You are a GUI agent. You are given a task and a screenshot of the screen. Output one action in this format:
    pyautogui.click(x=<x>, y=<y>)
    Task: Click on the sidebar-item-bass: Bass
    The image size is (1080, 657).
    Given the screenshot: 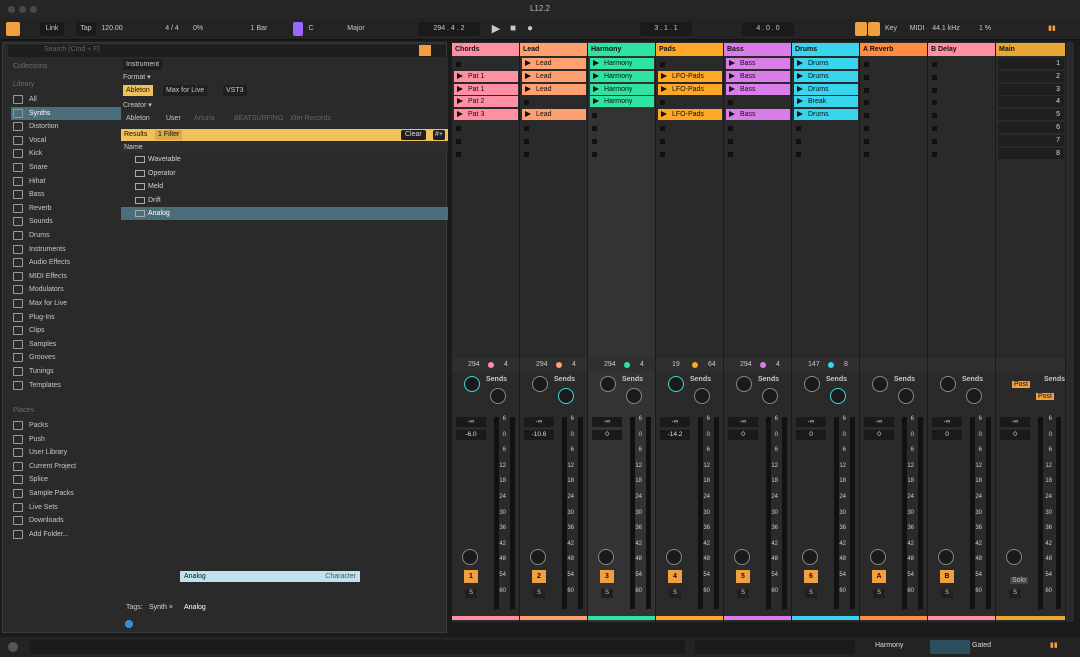 What is the action you would take?
    pyautogui.click(x=66, y=194)
    